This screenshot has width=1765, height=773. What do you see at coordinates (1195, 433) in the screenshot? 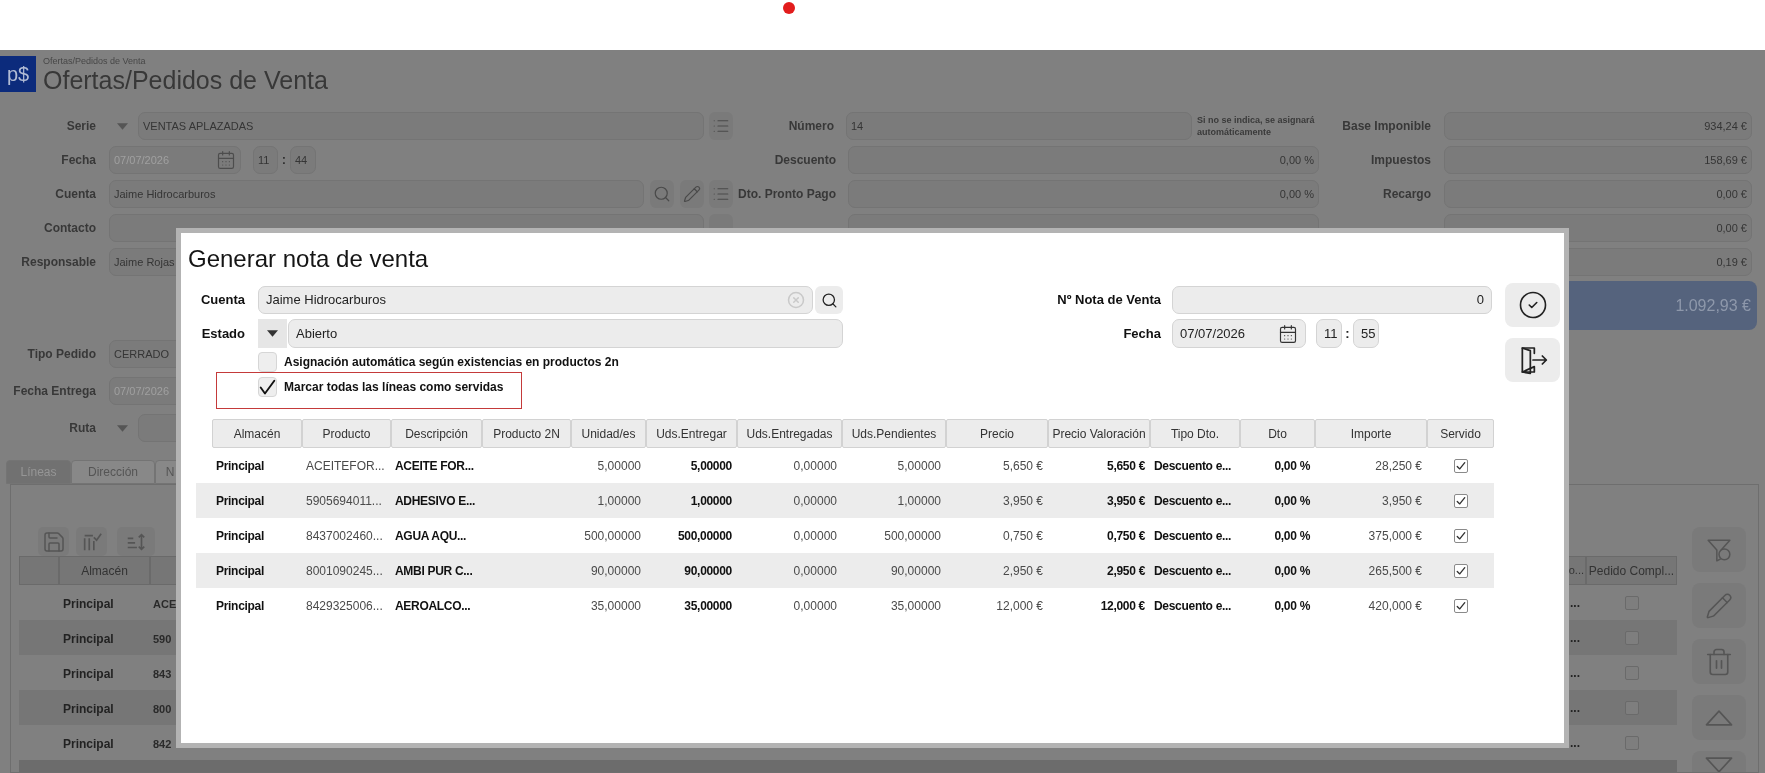
I see `column-header: Tipo Dto.` at bounding box center [1195, 433].